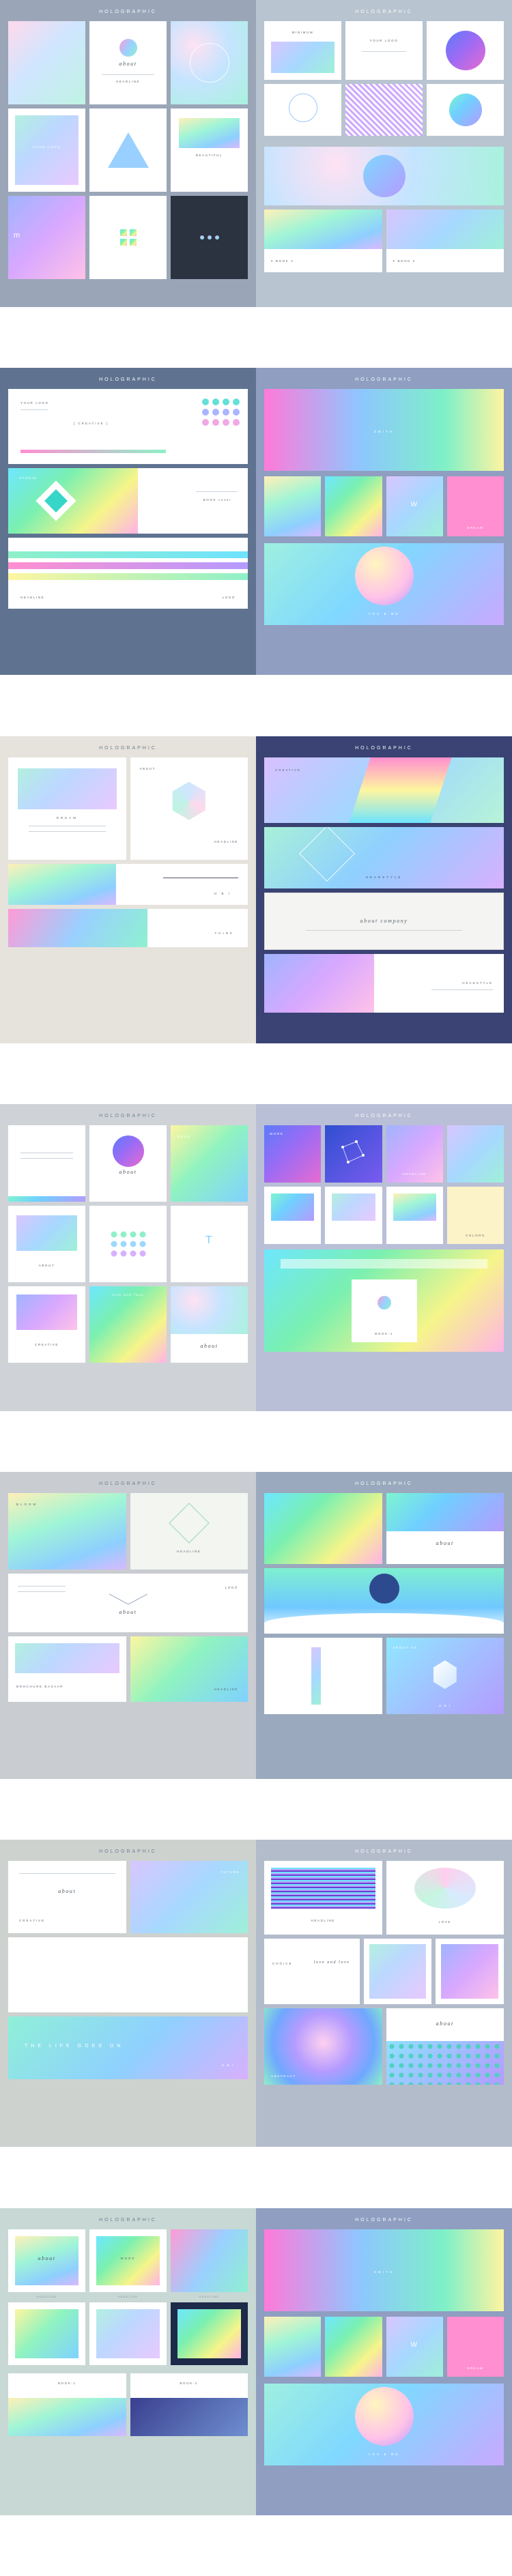  I want to click on card: BEAUTIFUL, so click(209, 150).